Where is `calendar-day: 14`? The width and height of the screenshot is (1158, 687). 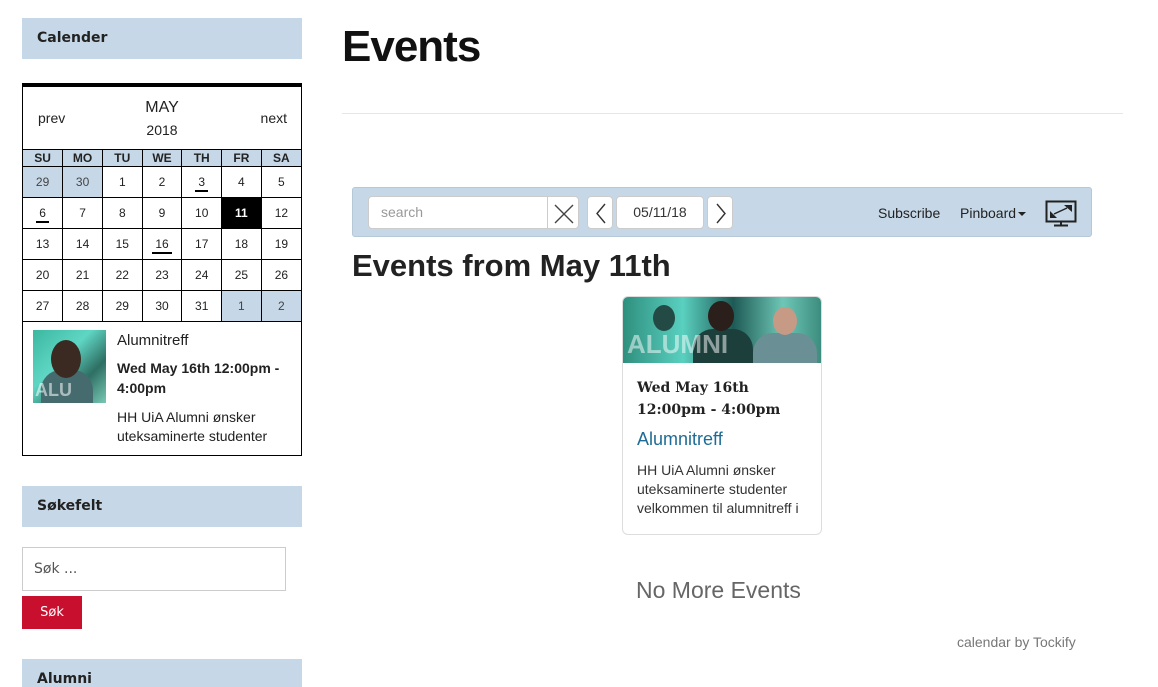 calendar-day: 14 is located at coordinates (82, 244).